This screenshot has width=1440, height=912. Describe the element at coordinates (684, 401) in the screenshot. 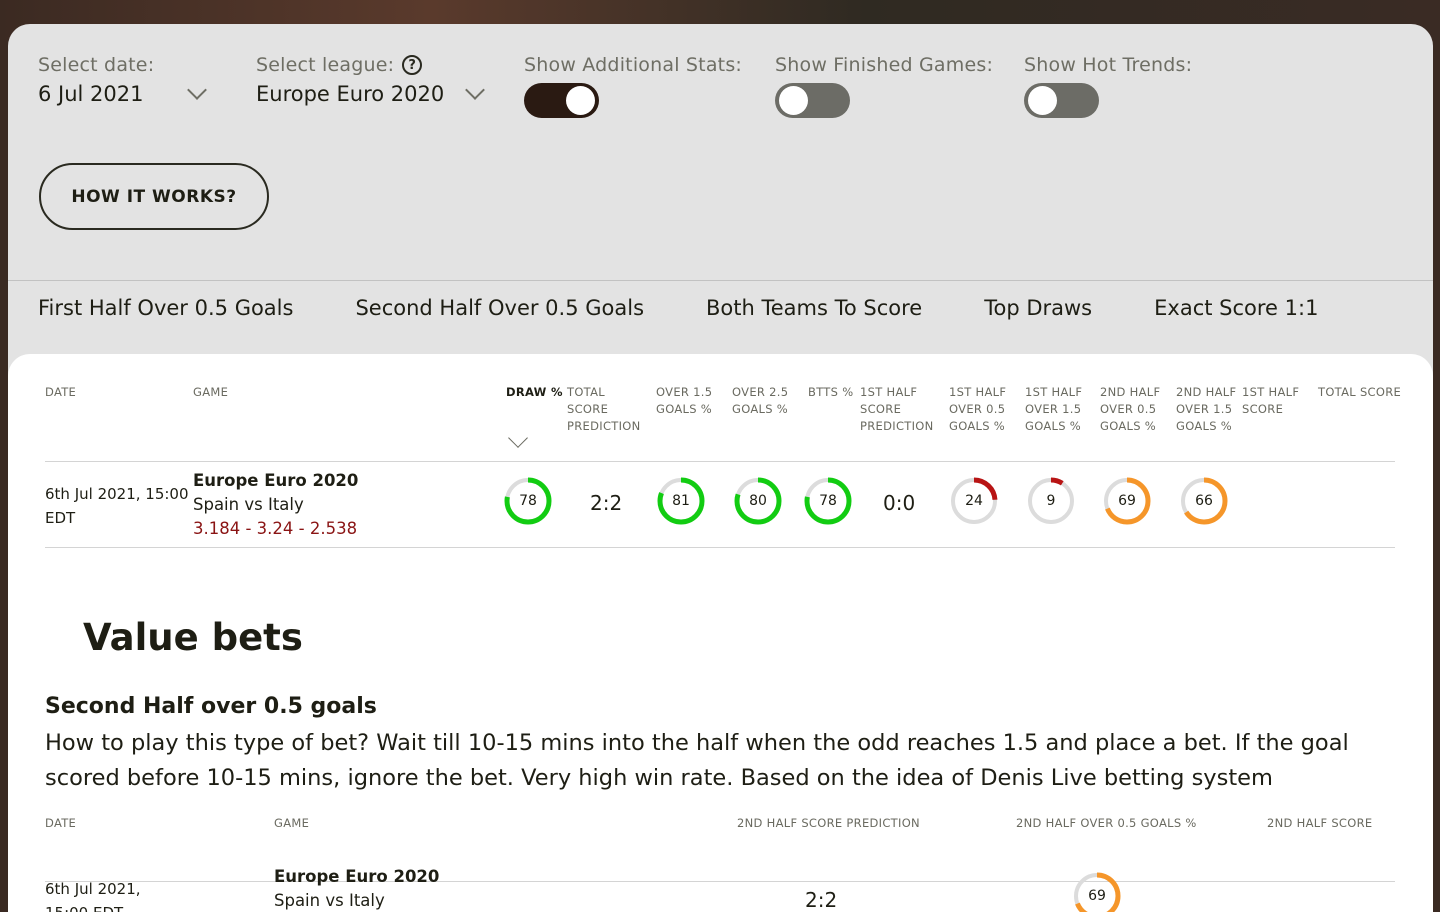

I see `header-over15: OVER 1.5 GOALS %` at that location.